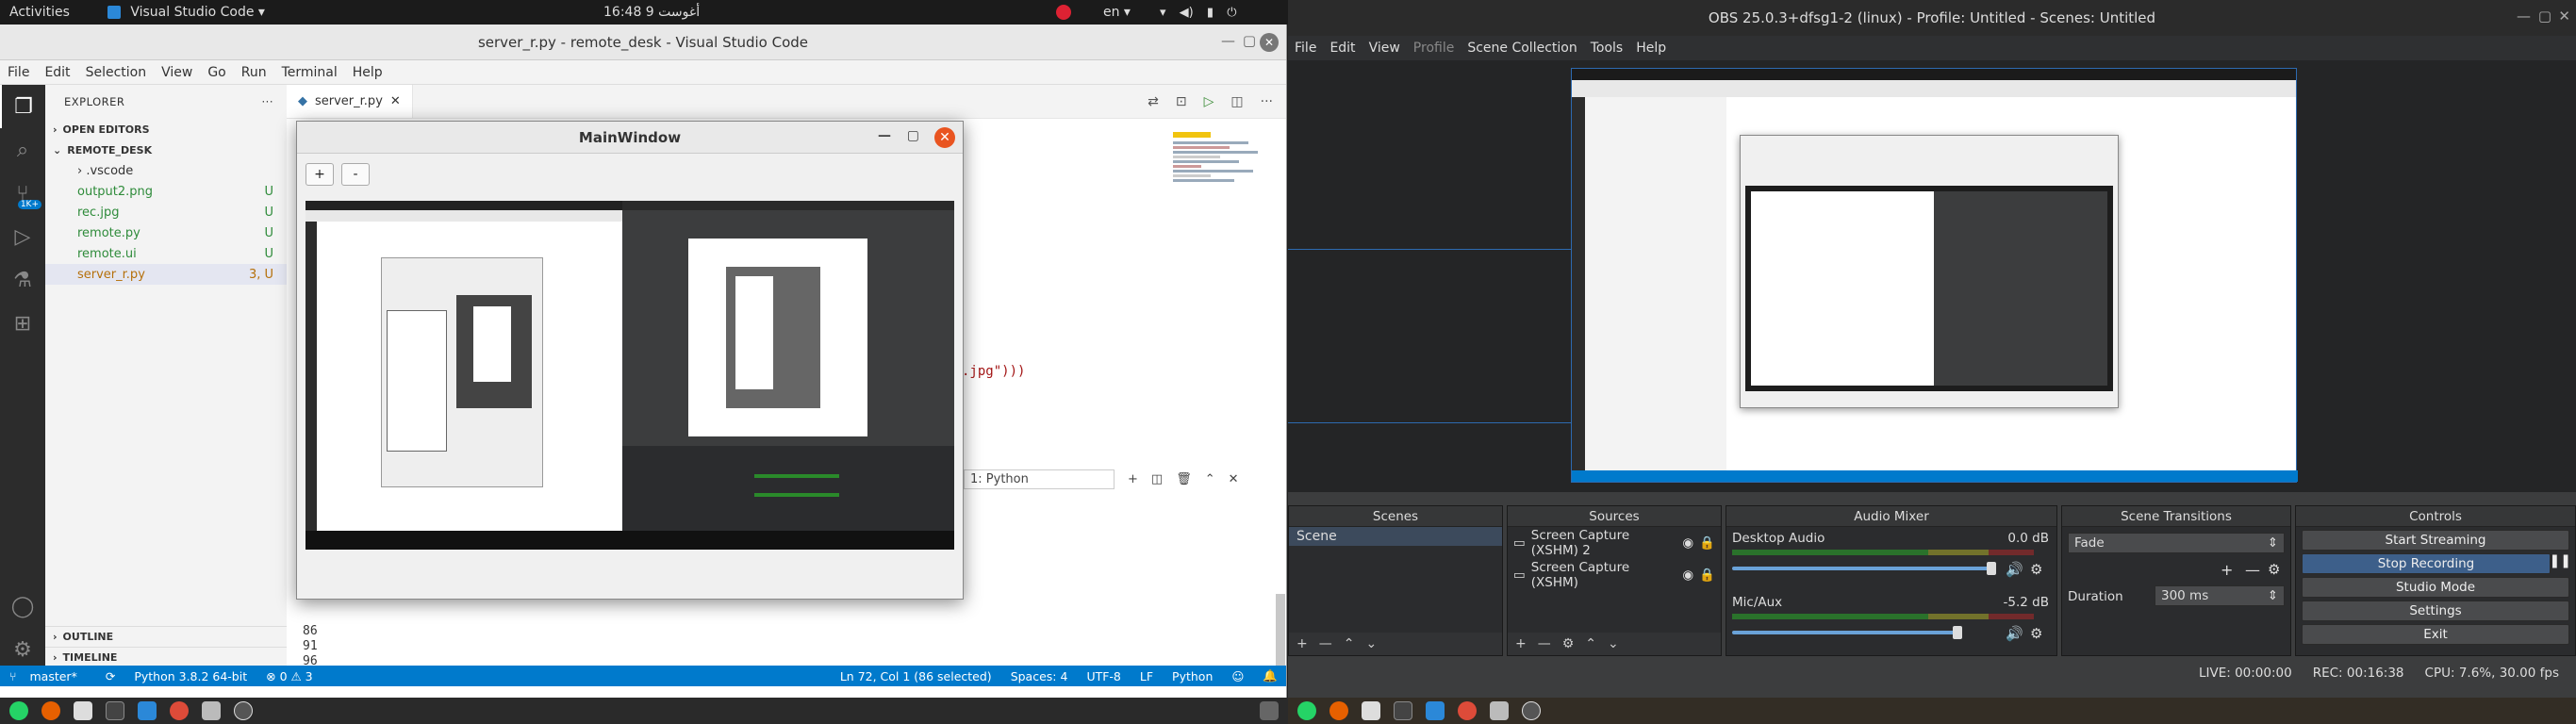 This screenshot has width=2576, height=724. What do you see at coordinates (22, 106) in the screenshot?
I see `explorer-icon: ❐` at bounding box center [22, 106].